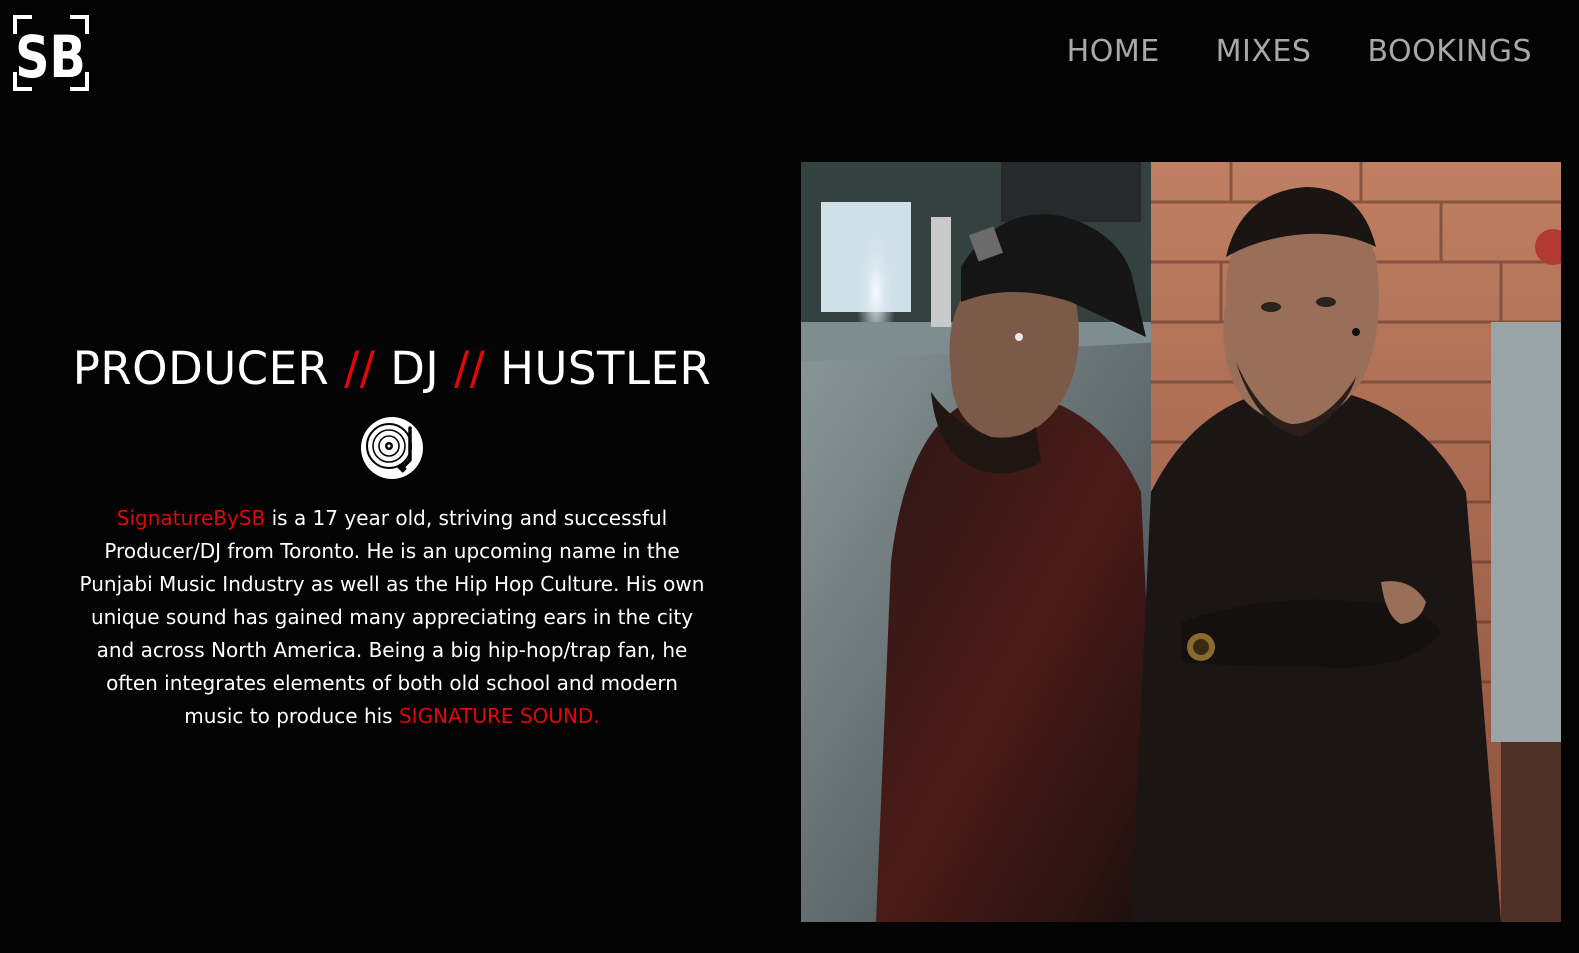 This screenshot has height=953, width=1579. Describe the element at coordinates (1449, 52) in the screenshot. I see `nav-bookings: BOOKINGS` at that location.